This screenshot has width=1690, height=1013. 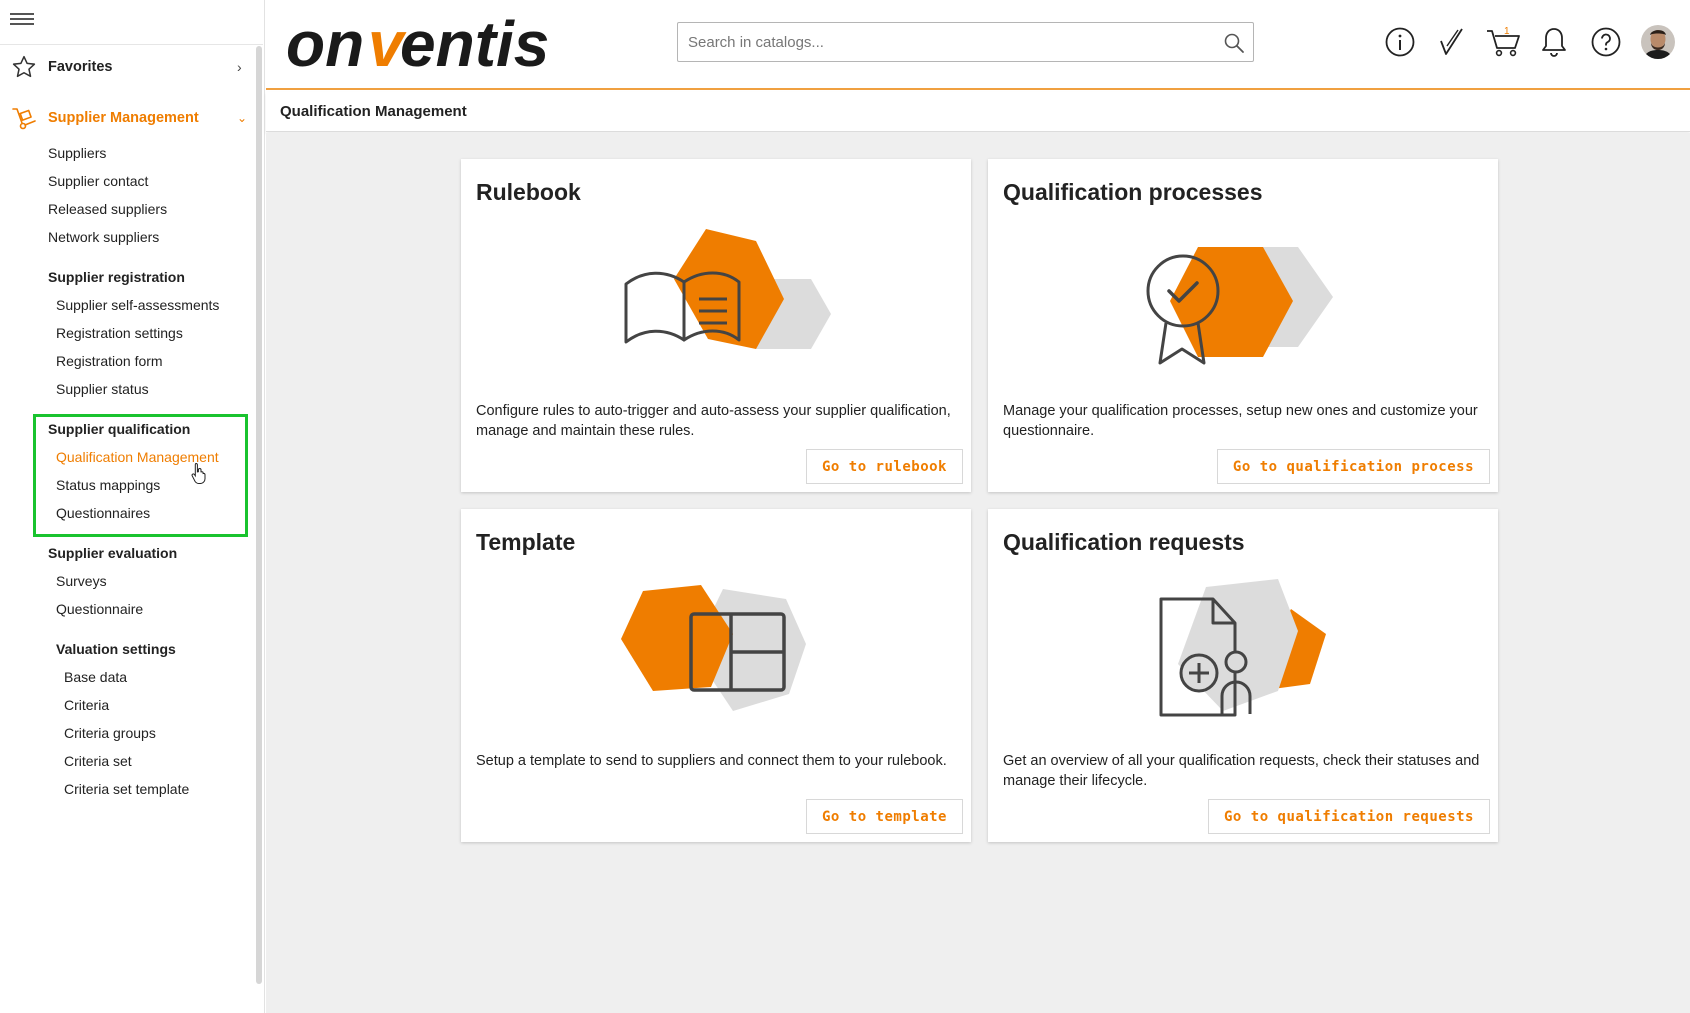 I want to click on sidebar-item-network-suppliers: Network suppliers, so click(x=103, y=237).